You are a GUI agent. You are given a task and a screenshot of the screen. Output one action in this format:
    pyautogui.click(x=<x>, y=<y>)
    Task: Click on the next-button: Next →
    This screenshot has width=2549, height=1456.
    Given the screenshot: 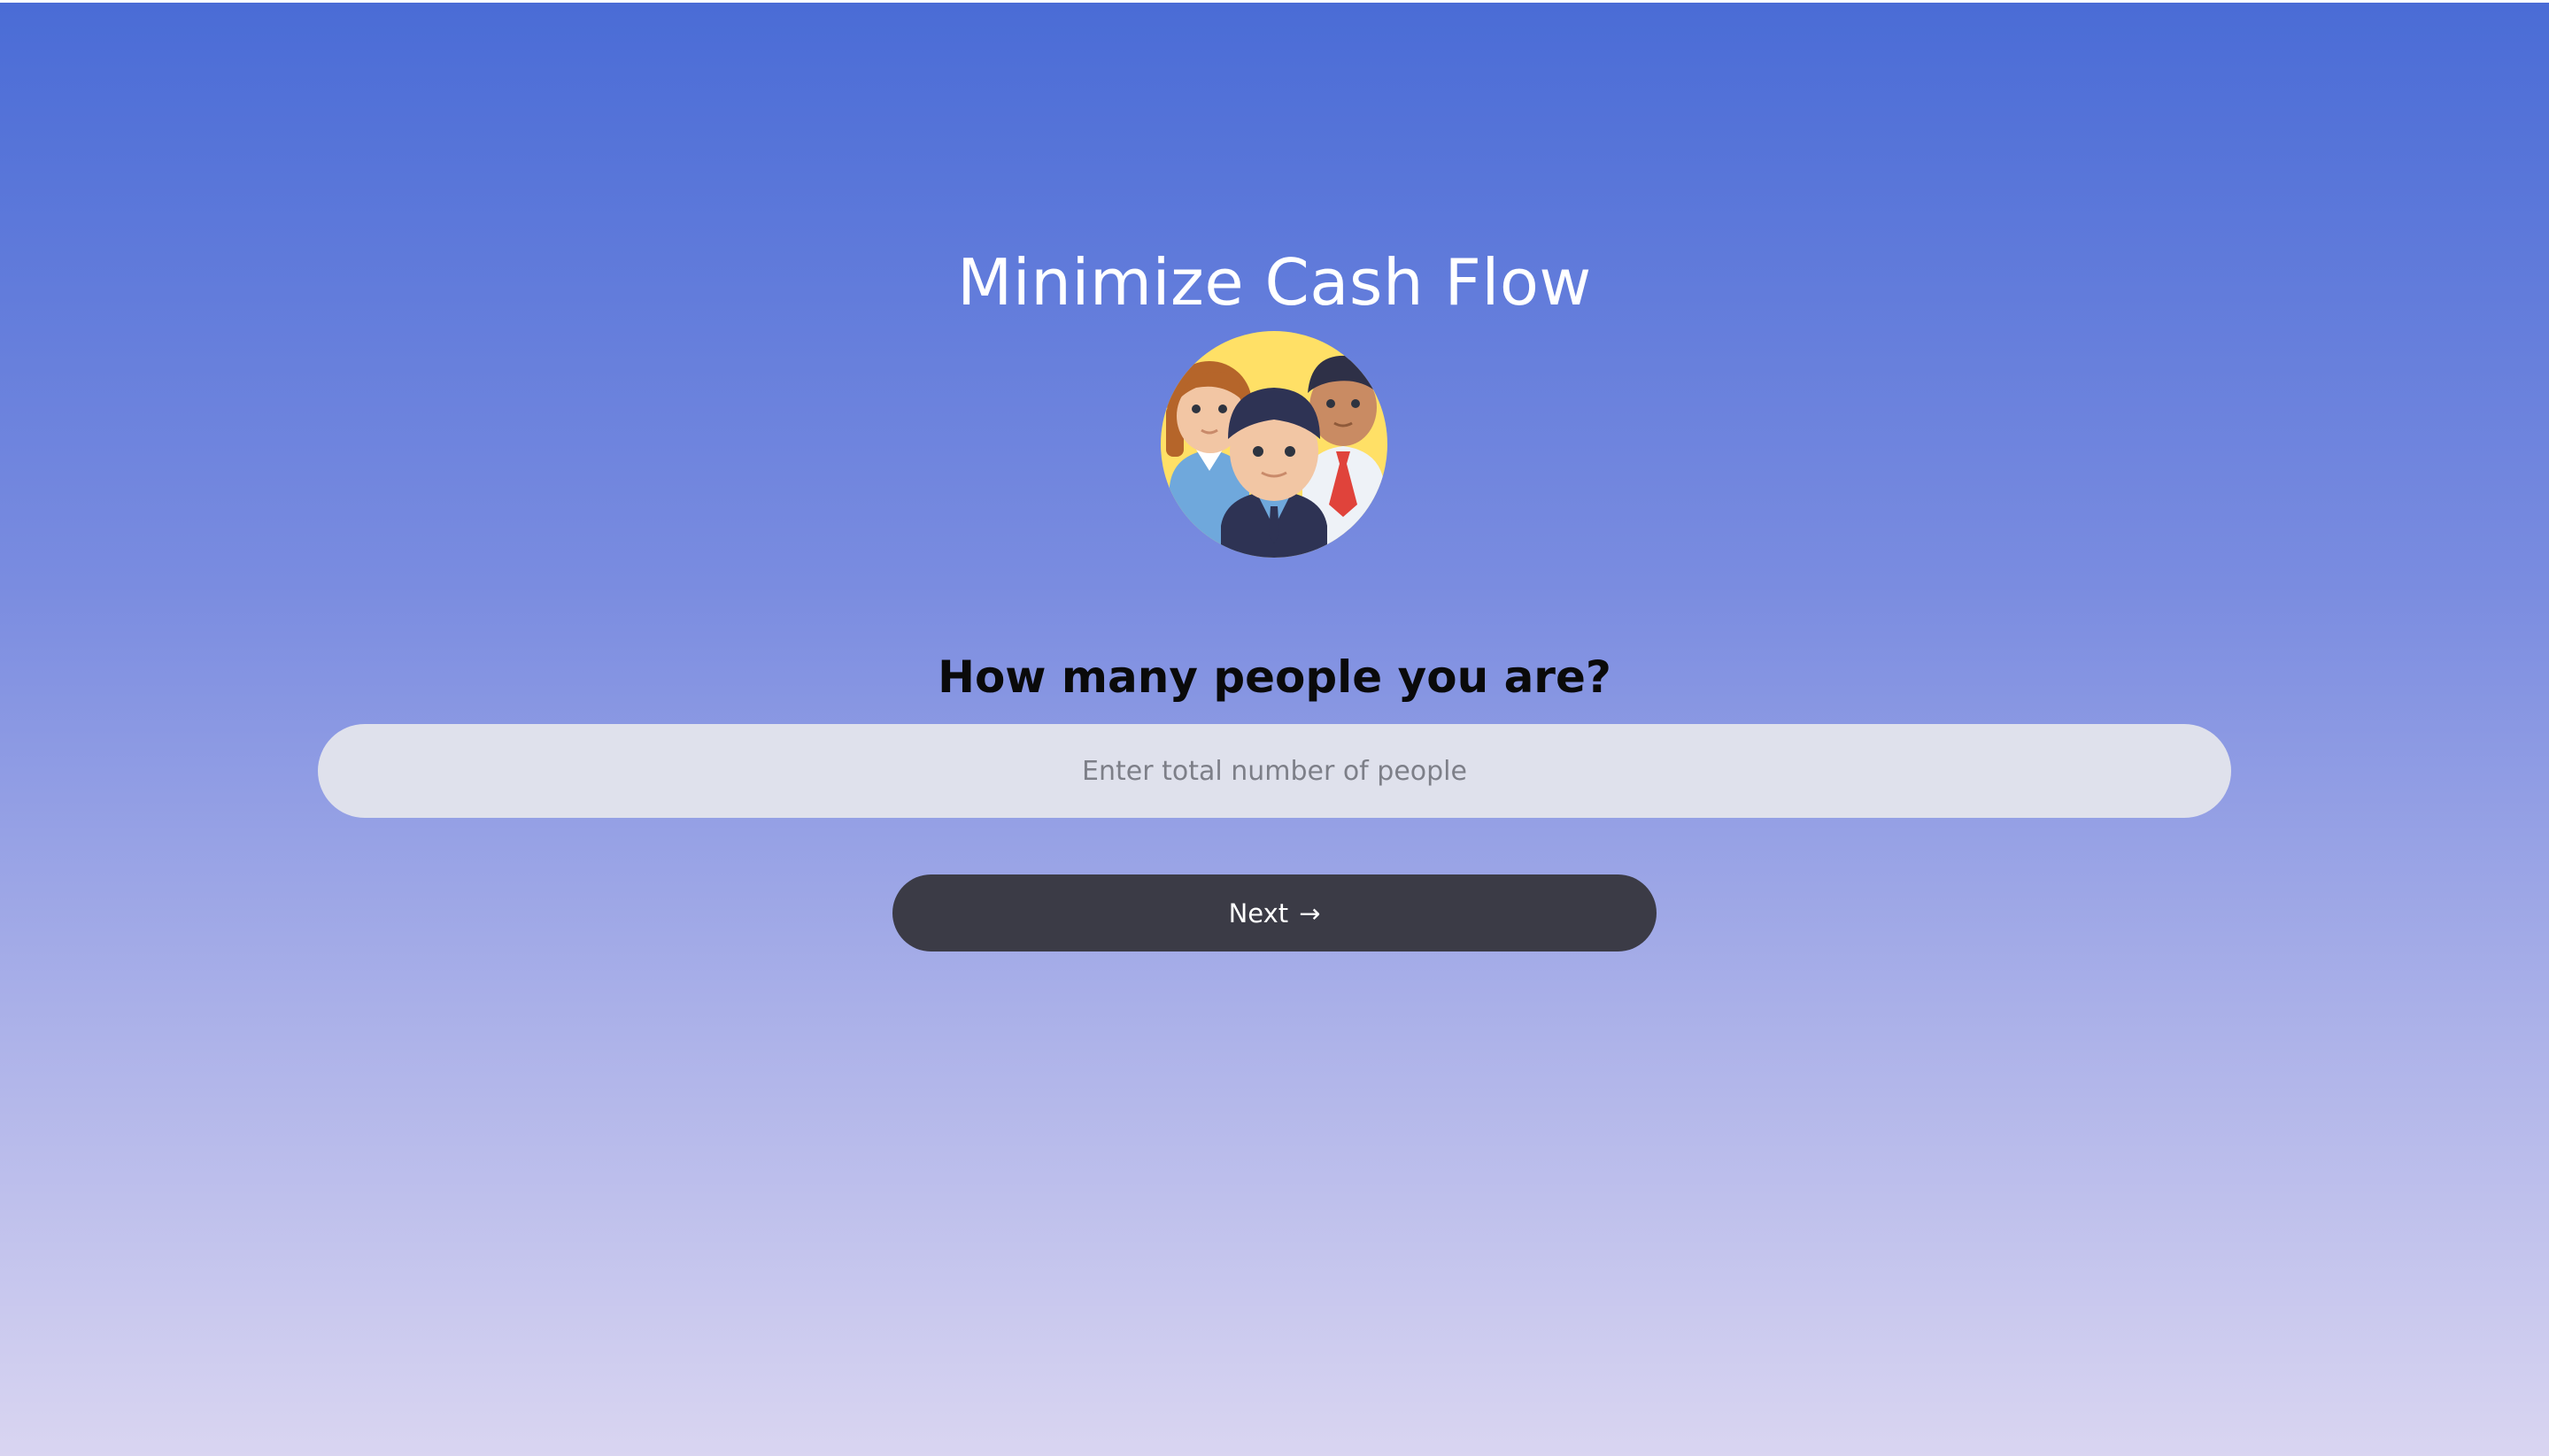 What is the action you would take?
    pyautogui.click(x=1274, y=912)
    